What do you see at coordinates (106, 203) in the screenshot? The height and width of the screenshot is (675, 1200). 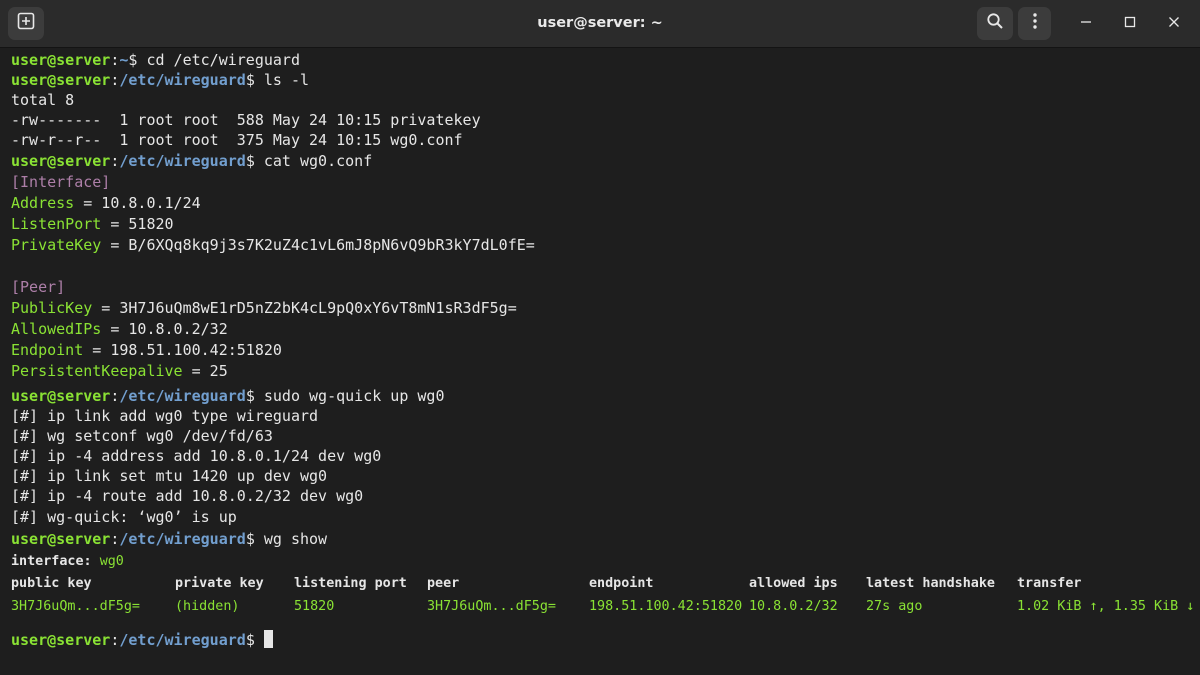 I see `config-line: Address = 10.8.0.1/24` at bounding box center [106, 203].